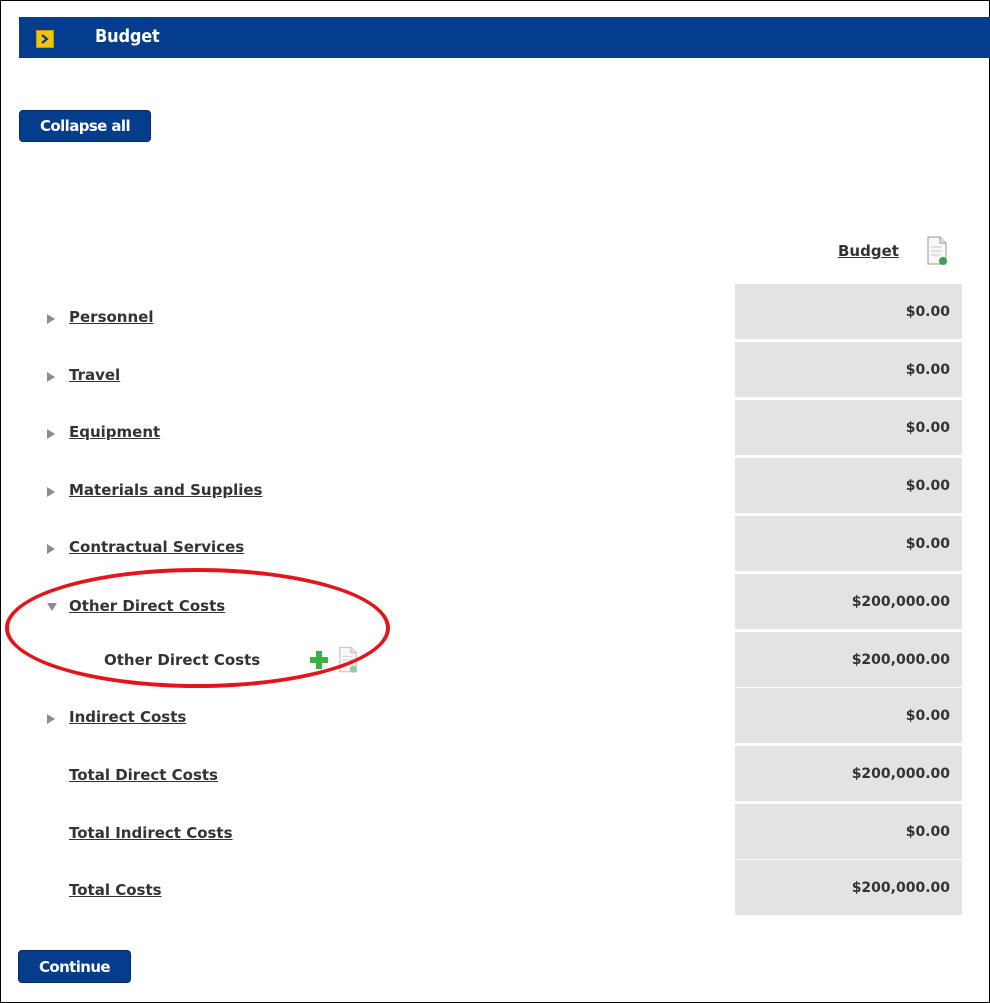  What do you see at coordinates (848, 887) in the screenshot?
I see `value-cell-total-costs: $200,000.00` at bounding box center [848, 887].